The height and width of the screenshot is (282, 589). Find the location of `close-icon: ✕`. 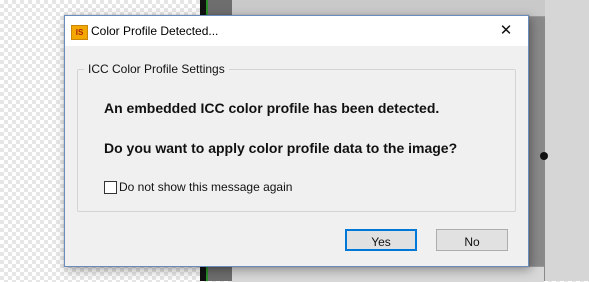

close-icon: ✕ is located at coordinates (506, 30).